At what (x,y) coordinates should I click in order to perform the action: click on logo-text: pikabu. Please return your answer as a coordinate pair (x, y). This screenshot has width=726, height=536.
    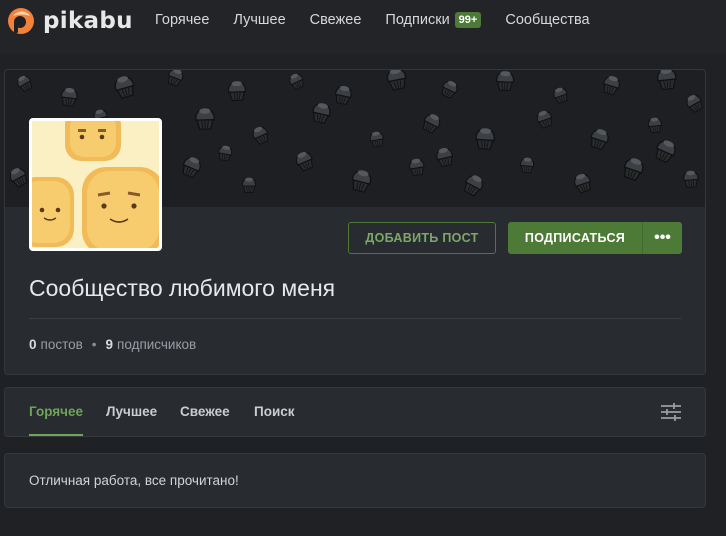
    Looking at the image, I should click on (88, 21).